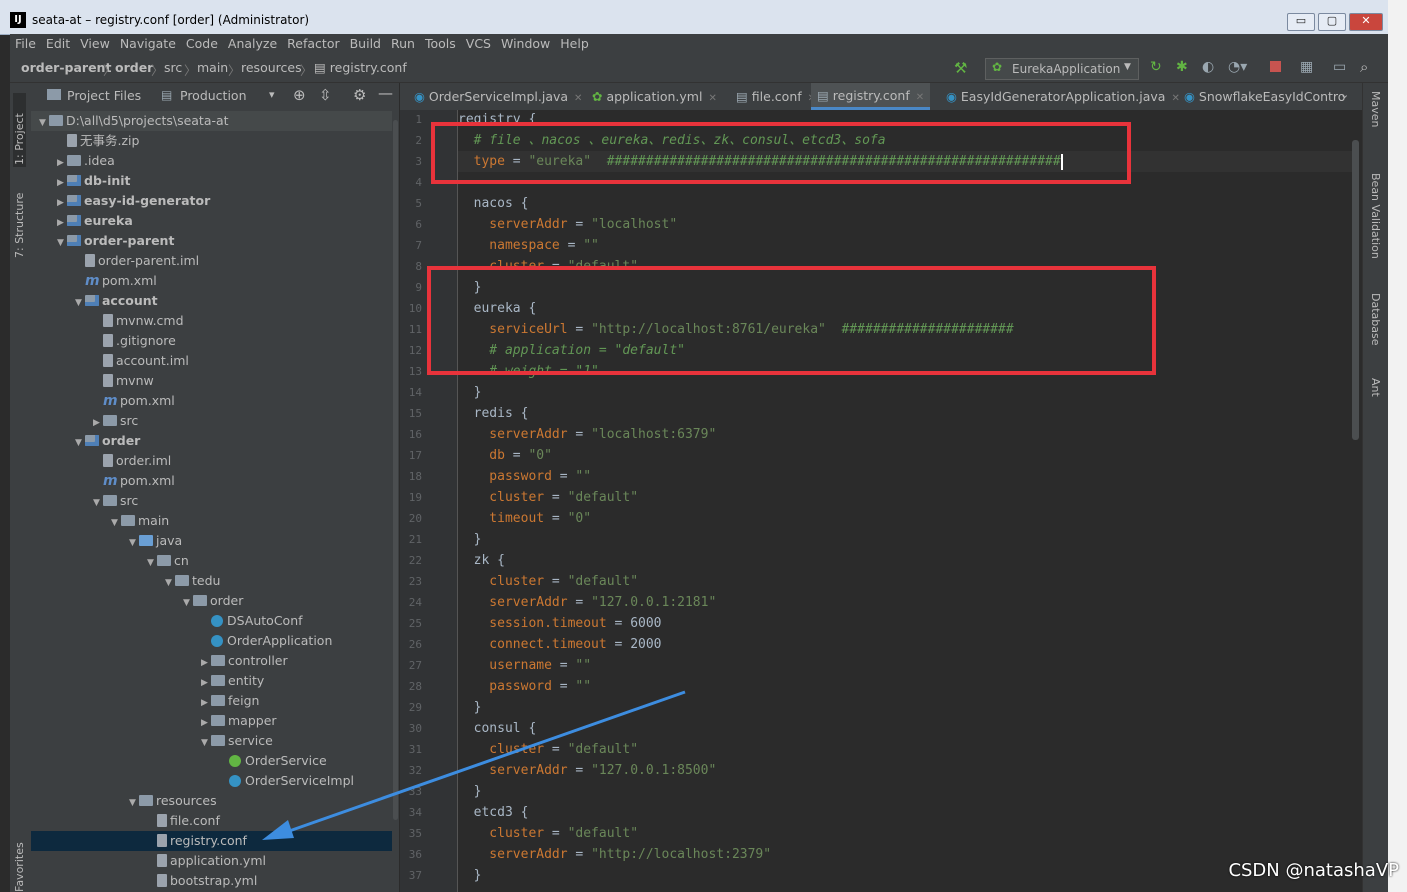 The height and width of the screenshot is (892, 1407). I want to click on gear-icon: ⚙, so click(359, 95).